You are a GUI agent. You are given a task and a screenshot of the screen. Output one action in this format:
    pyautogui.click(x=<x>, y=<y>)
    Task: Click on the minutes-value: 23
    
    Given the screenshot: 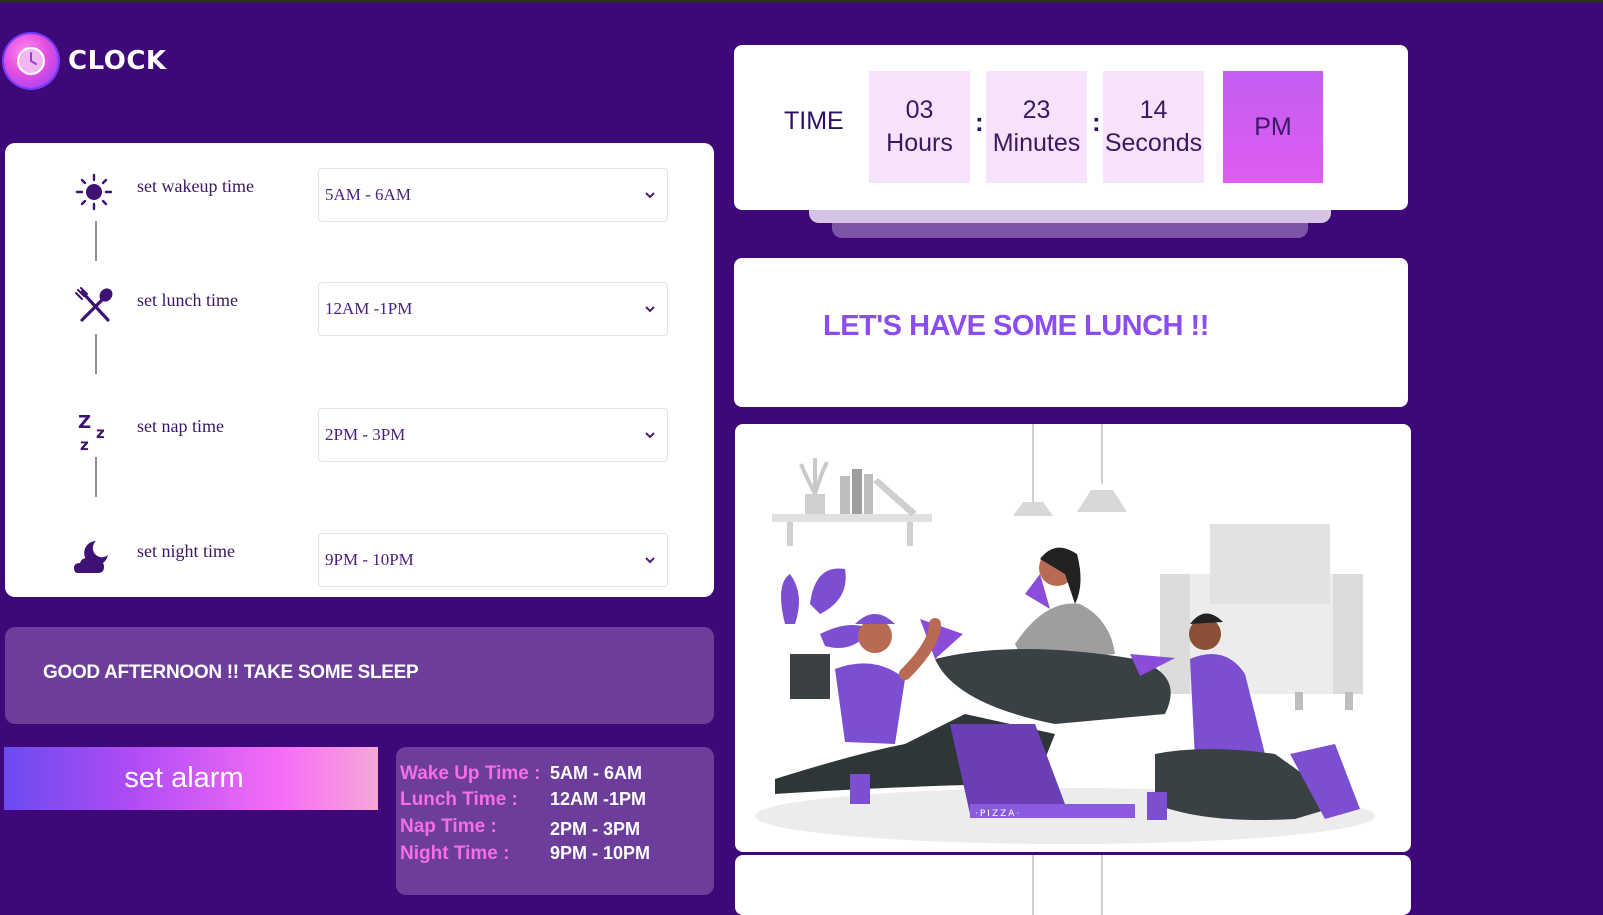 What is the action you would take?
    pyautogui.click(x=1036, y=110)
    